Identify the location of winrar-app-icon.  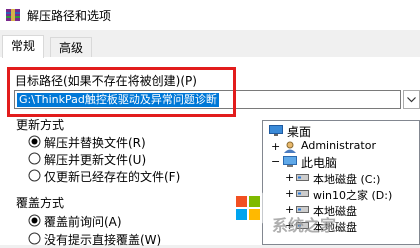
(13, 15).